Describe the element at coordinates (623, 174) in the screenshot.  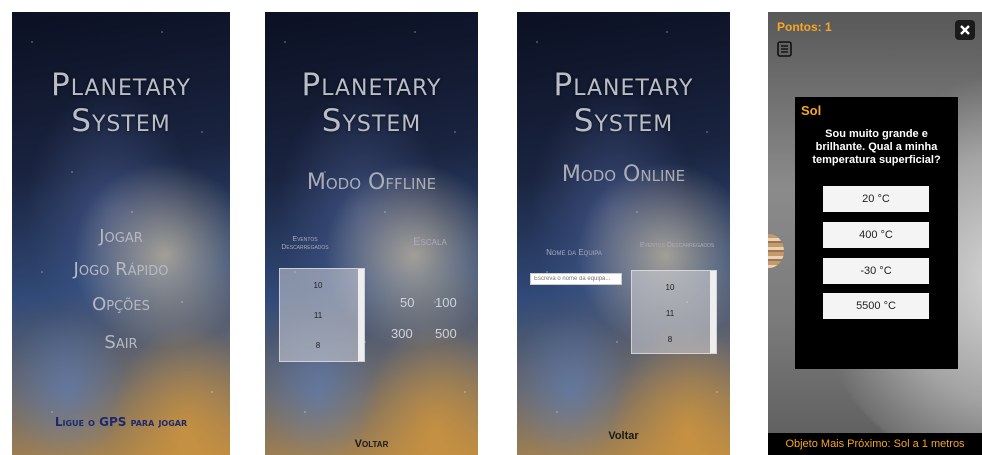
I see `mode-subtitle: Modo Online` at that location.